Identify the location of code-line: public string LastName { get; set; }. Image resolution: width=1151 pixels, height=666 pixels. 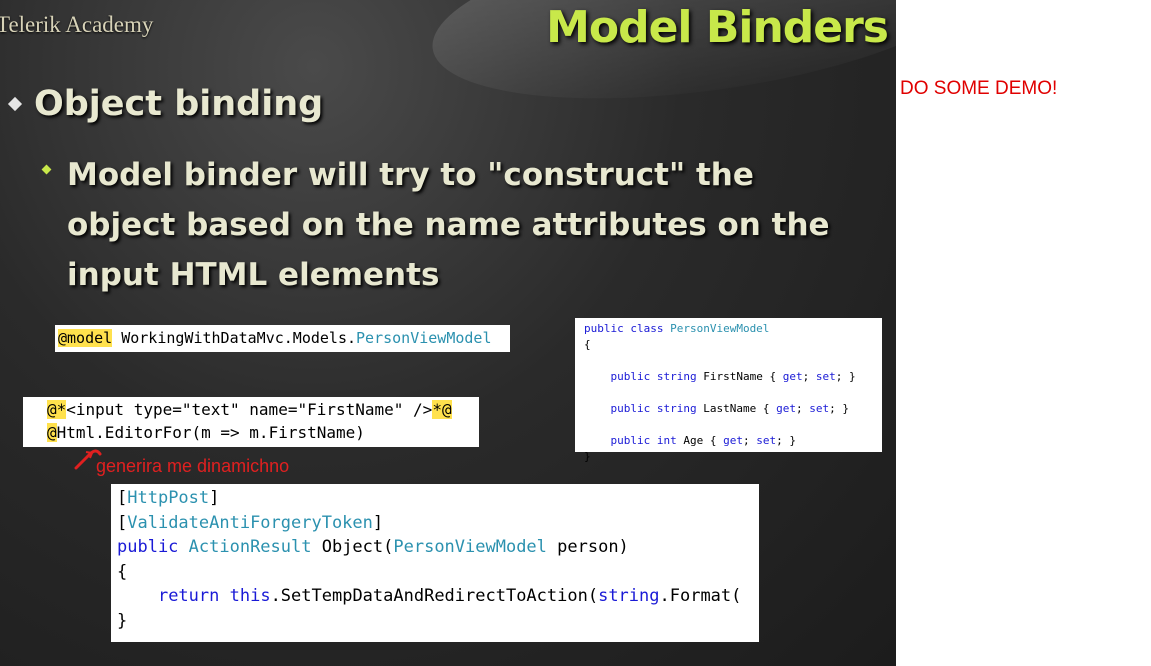
(733, 409).